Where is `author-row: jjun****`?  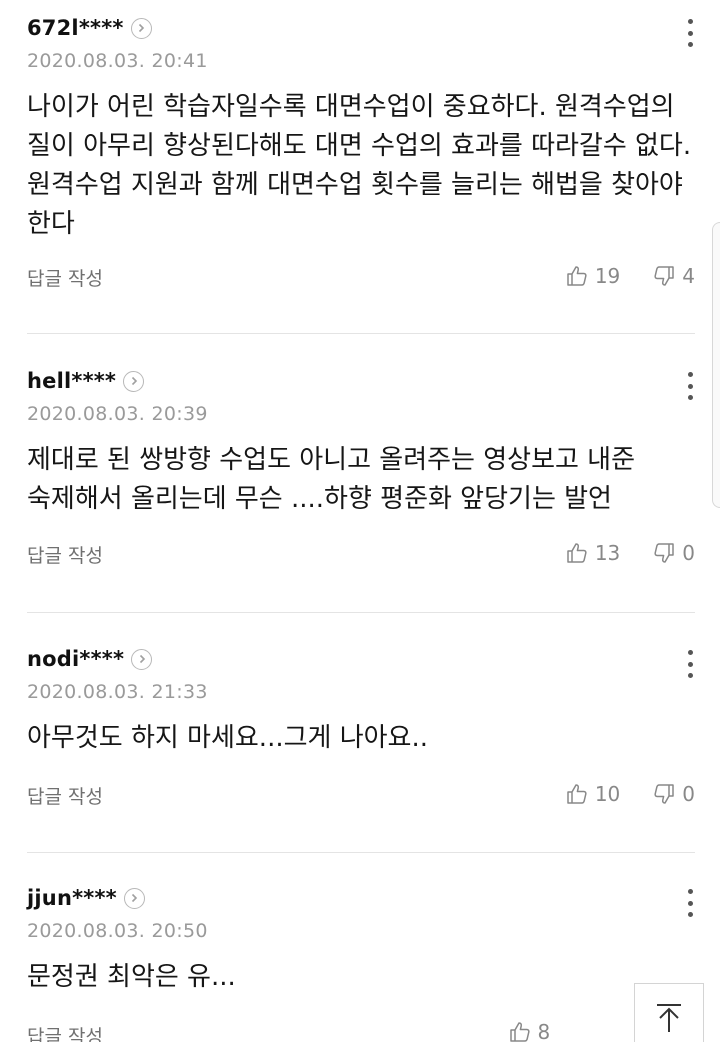
author-row: jjun**** is located at coordinates (86, 898).